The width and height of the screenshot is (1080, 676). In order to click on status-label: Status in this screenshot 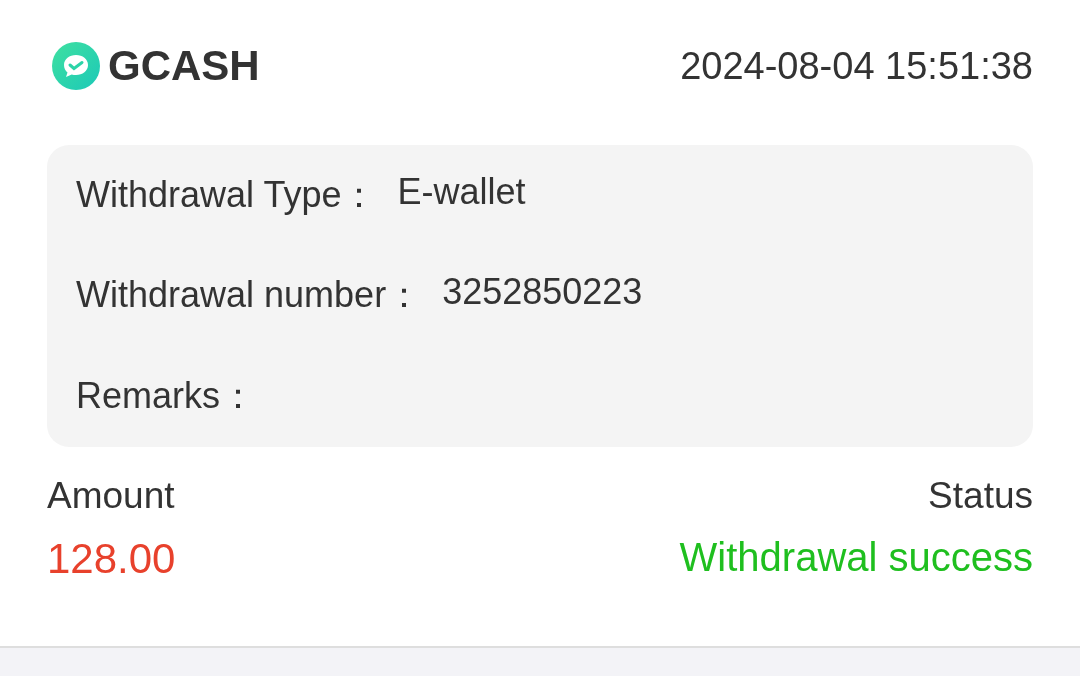, I will do `click(980, 496)`.